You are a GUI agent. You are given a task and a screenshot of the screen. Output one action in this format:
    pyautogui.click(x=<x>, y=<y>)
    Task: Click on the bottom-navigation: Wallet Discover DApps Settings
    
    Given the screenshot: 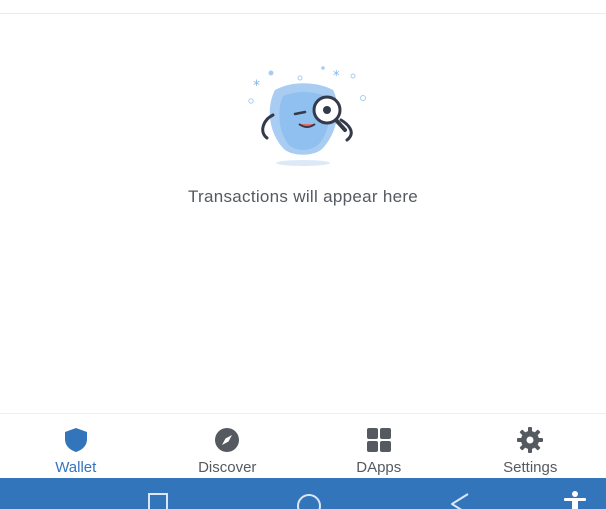 What is the action you would take?
    pyautogui.click(x=303, y=446)
    